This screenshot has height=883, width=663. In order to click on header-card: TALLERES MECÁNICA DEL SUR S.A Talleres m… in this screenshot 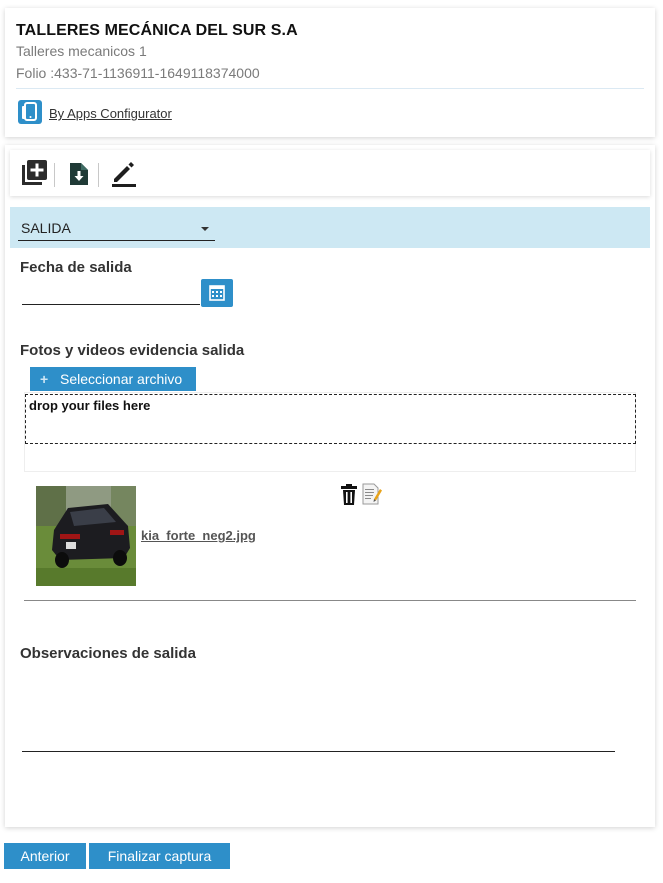, I will do `click(330, 72)`.